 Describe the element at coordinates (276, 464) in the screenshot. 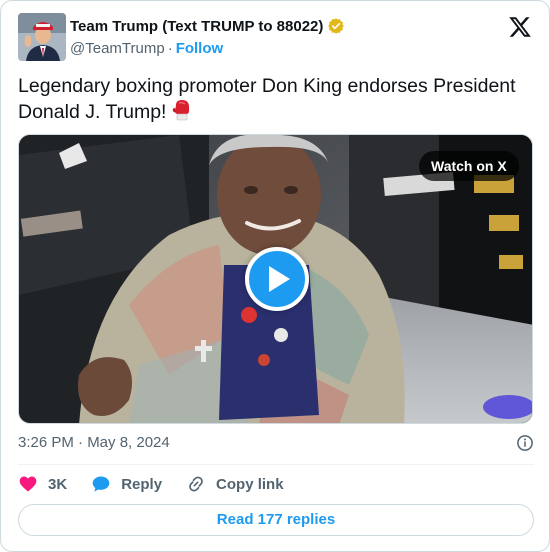

I see `divider` at that location.